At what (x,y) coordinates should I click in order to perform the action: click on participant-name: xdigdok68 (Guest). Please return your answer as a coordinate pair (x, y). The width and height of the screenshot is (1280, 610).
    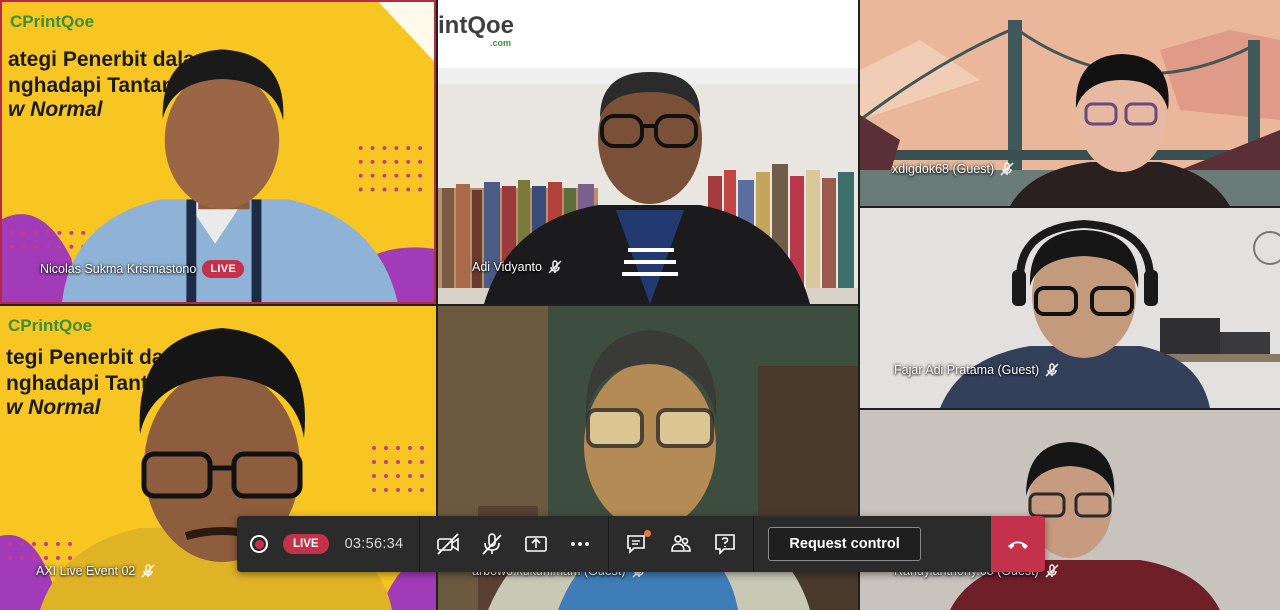
    Looking at the image, I should click on (943, 169).